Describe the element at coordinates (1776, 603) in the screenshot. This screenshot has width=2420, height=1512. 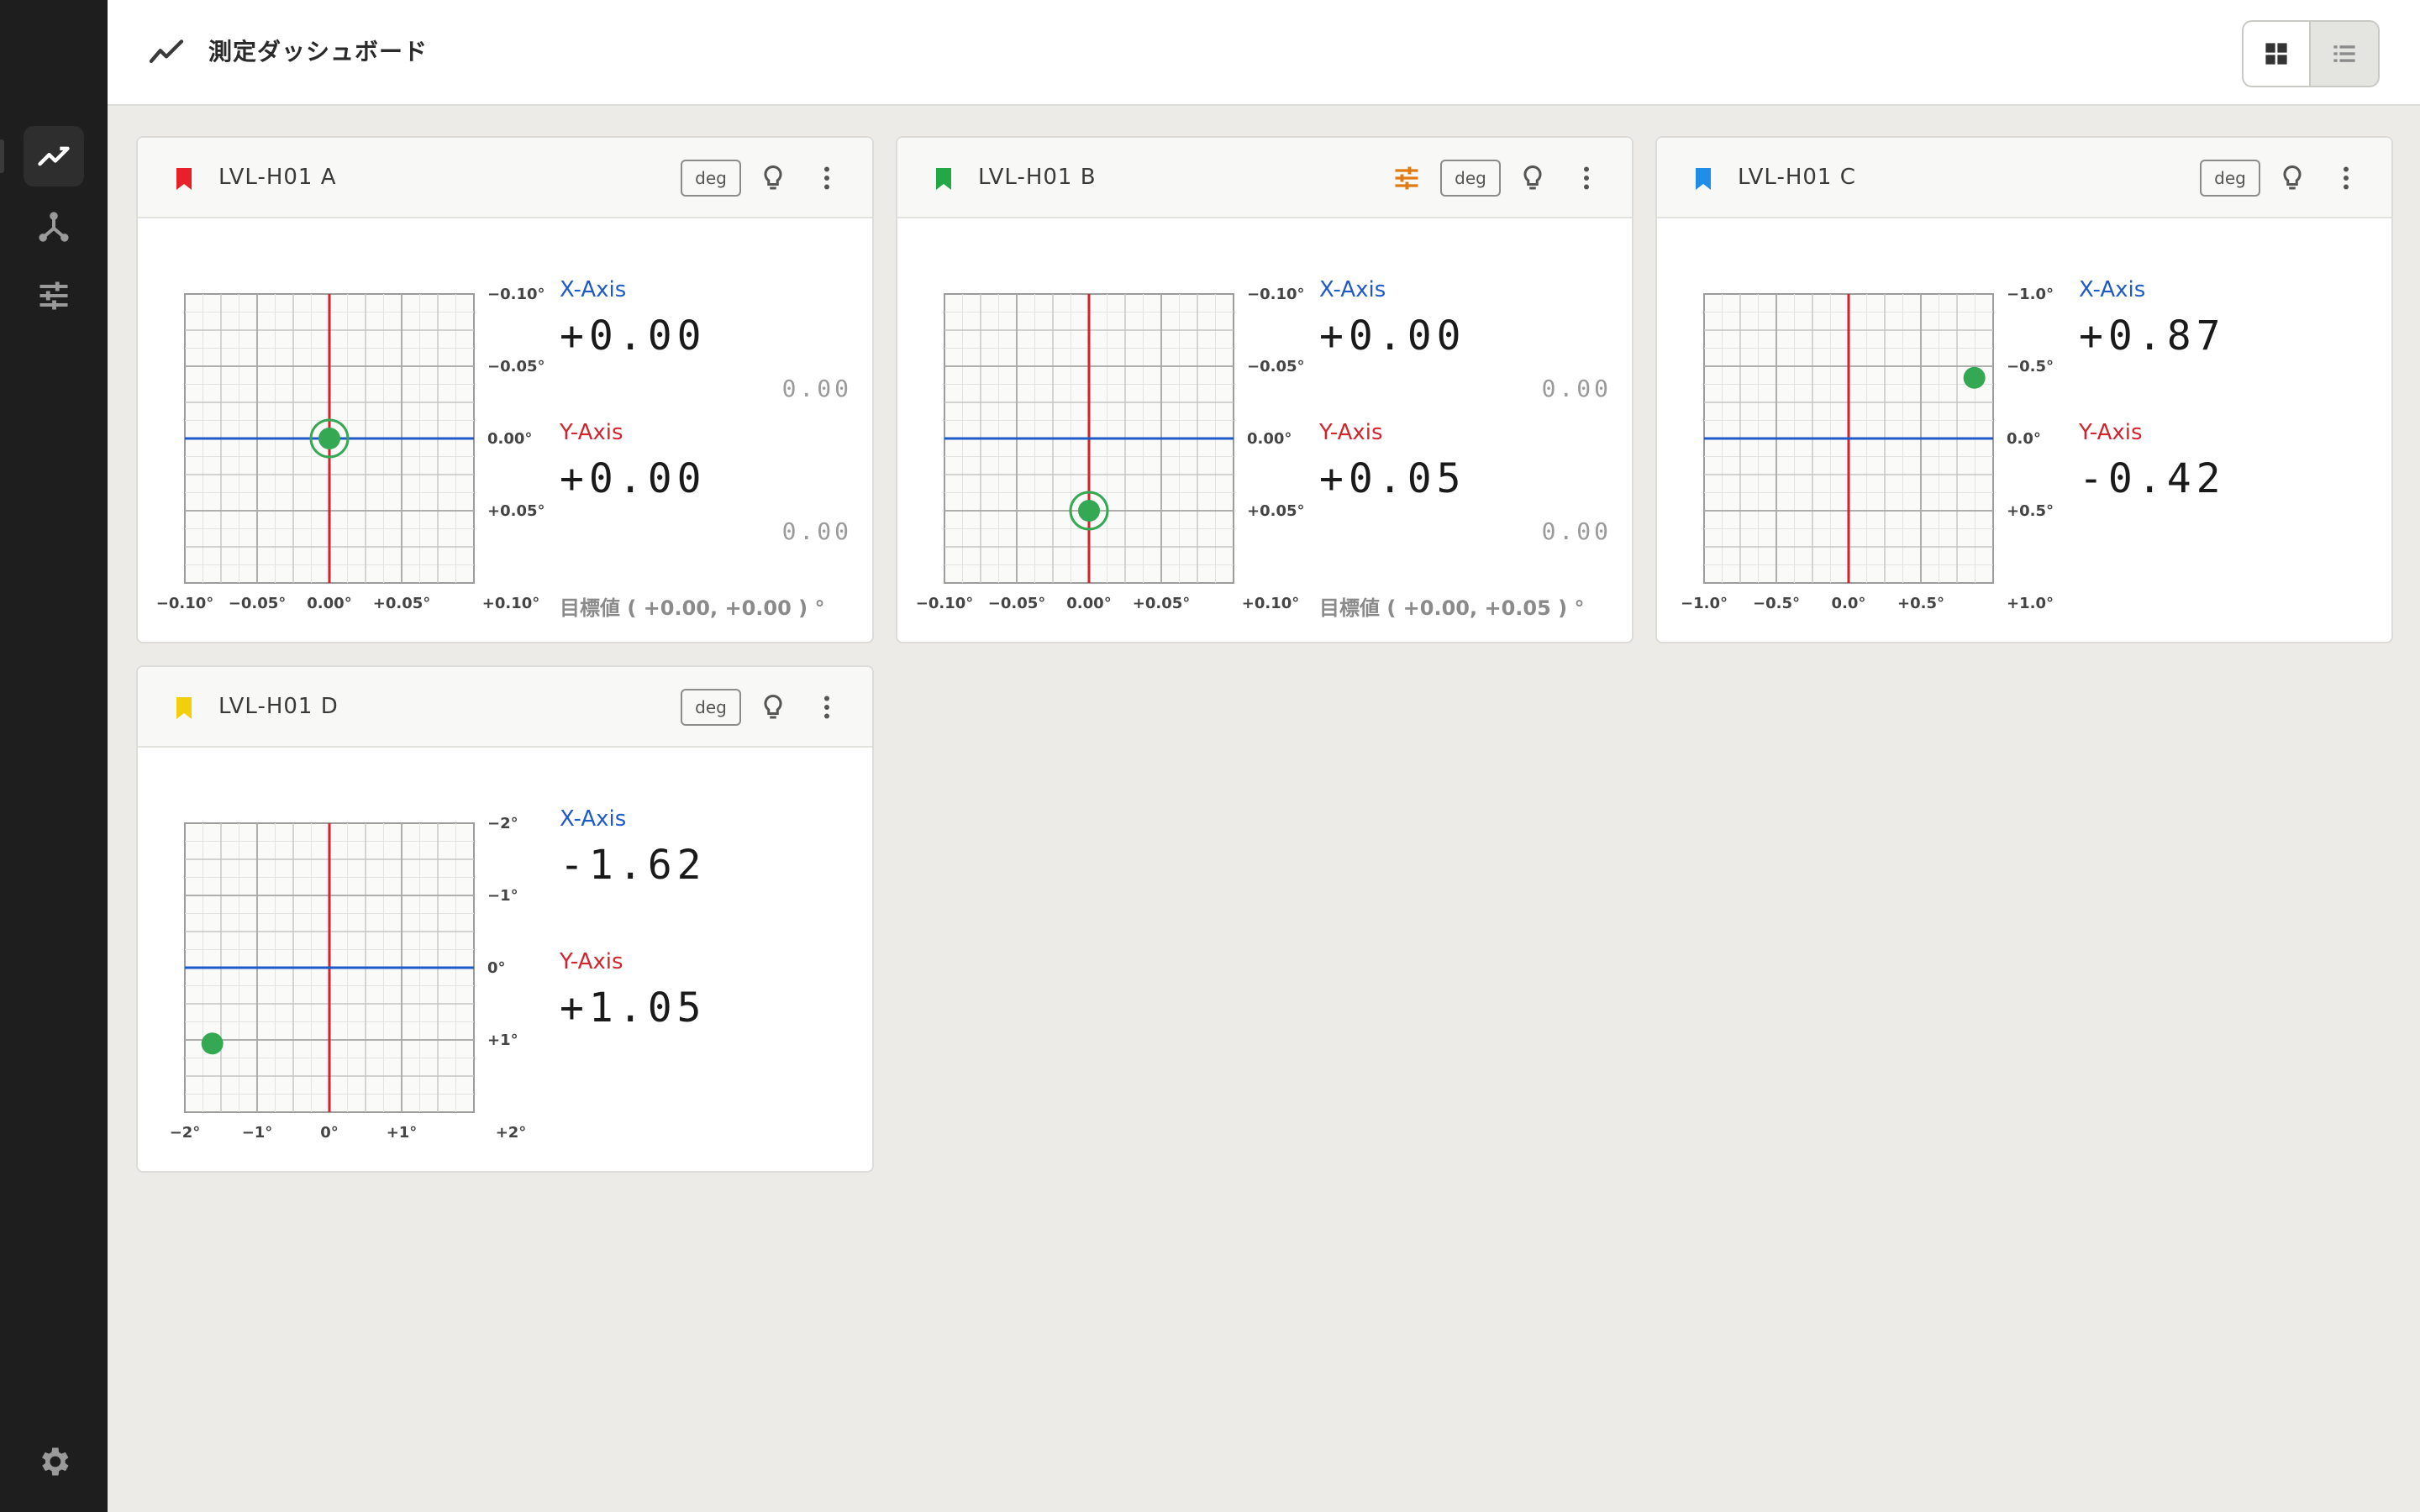
I see `x-tick-label: −0.5°` at that location.